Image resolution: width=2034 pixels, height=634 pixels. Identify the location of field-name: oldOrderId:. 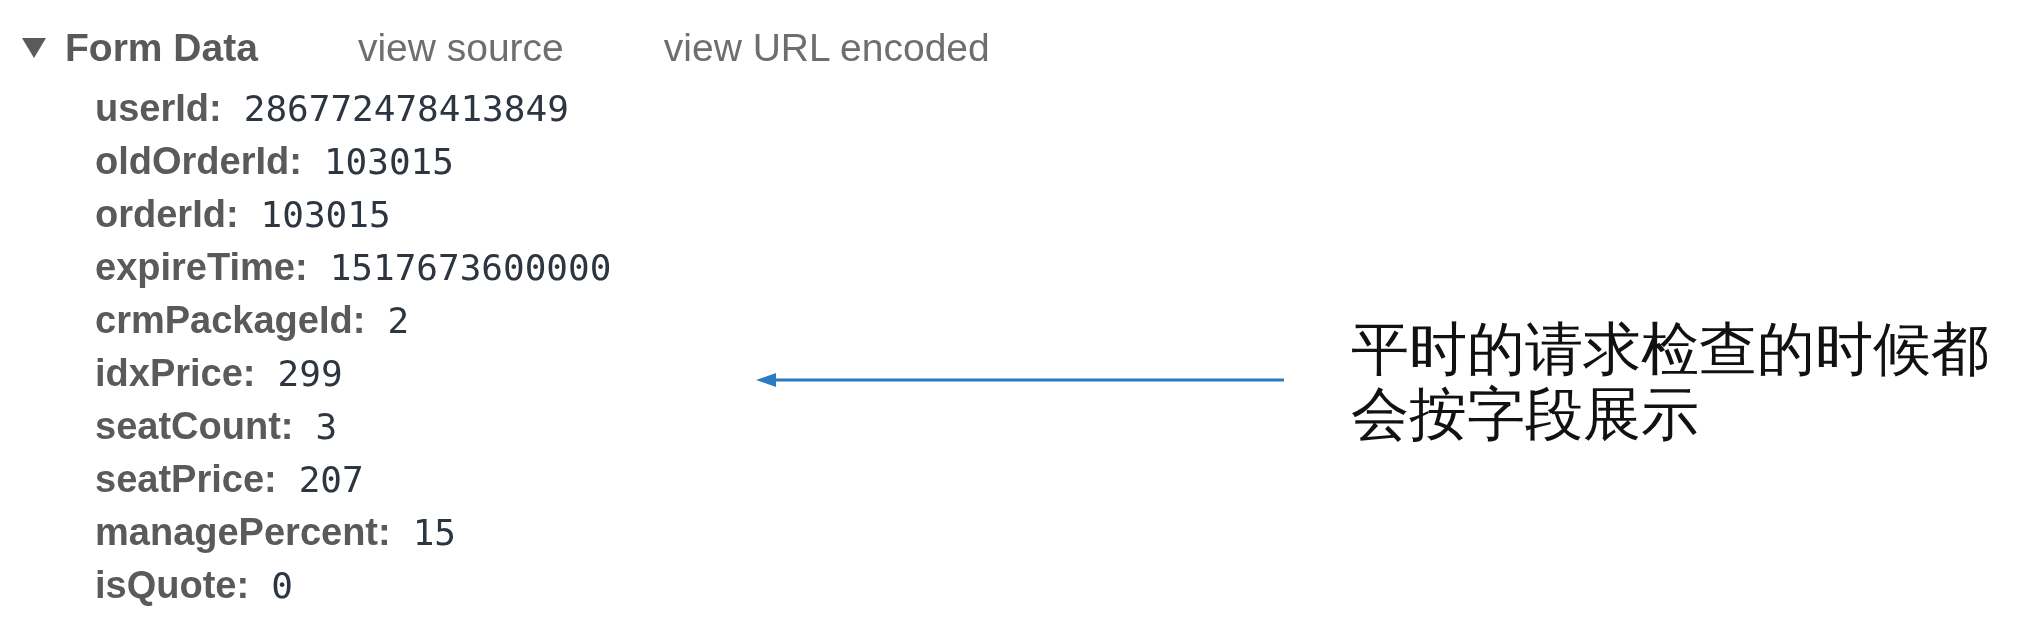
(198, 161).